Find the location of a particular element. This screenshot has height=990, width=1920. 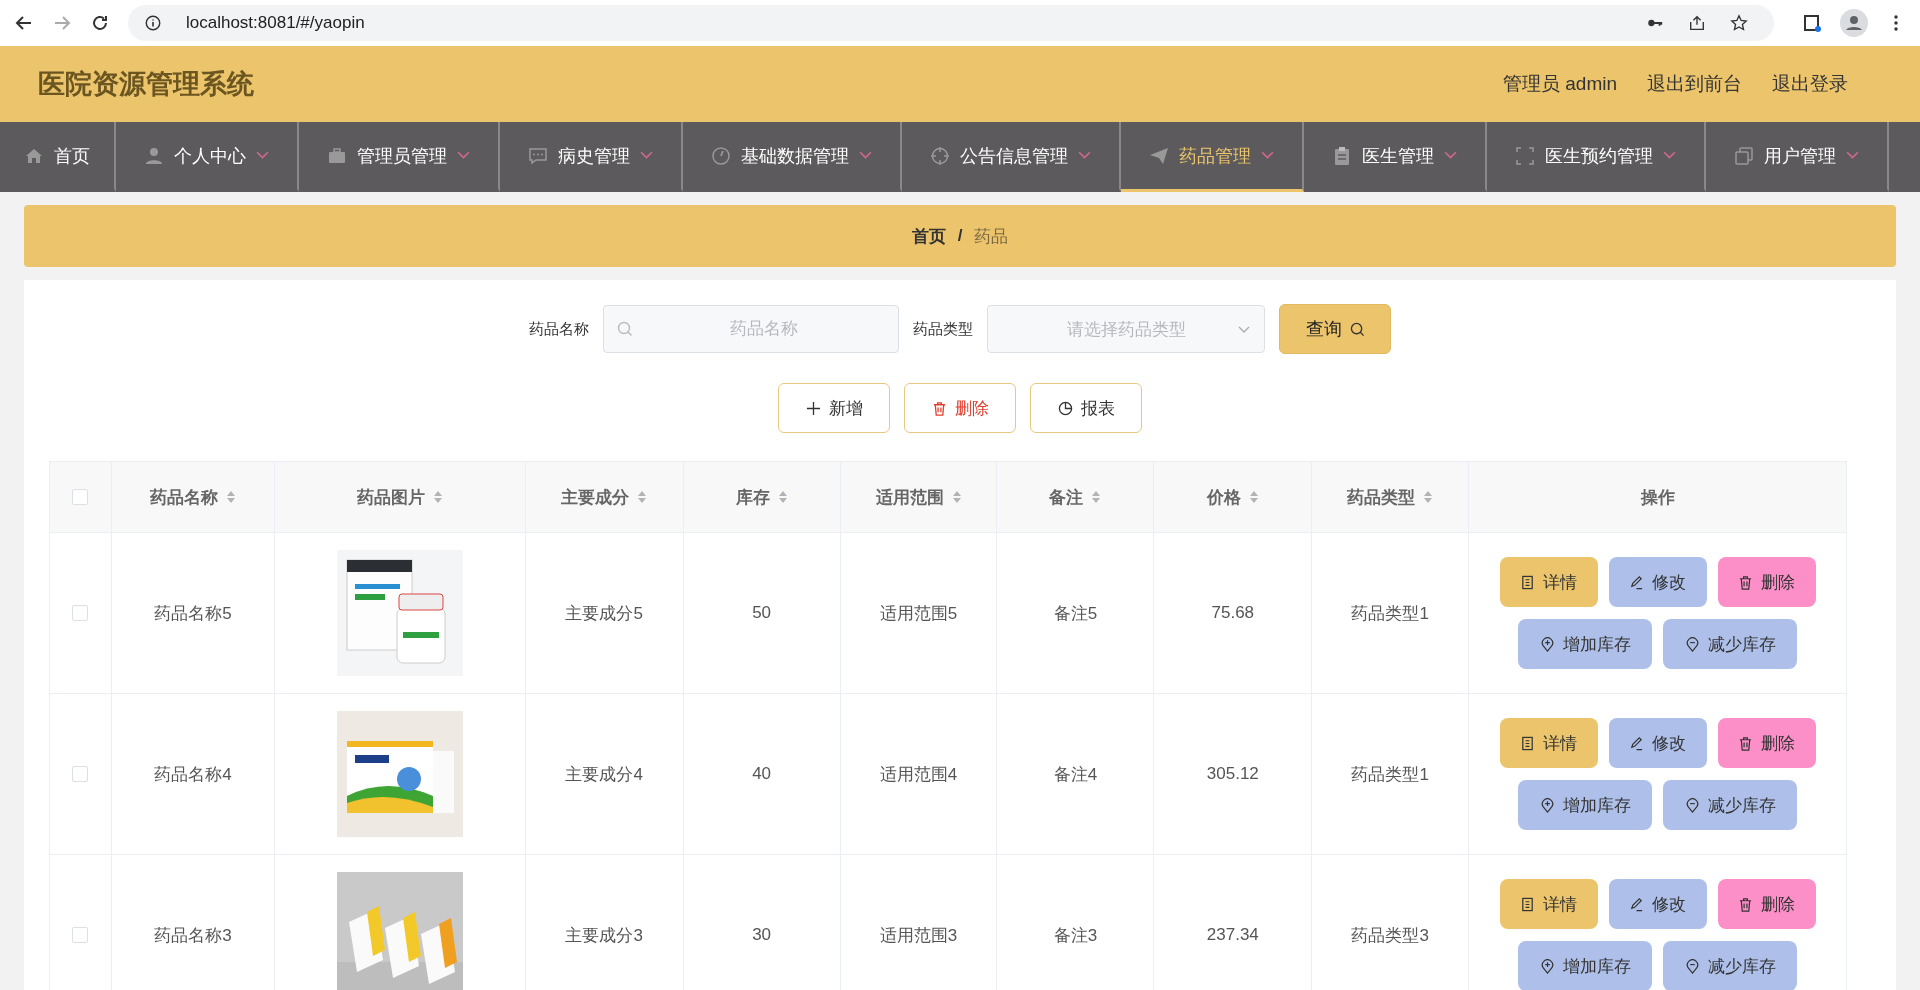

column-header: 药品类型 is located at coordinates (1391, 497).